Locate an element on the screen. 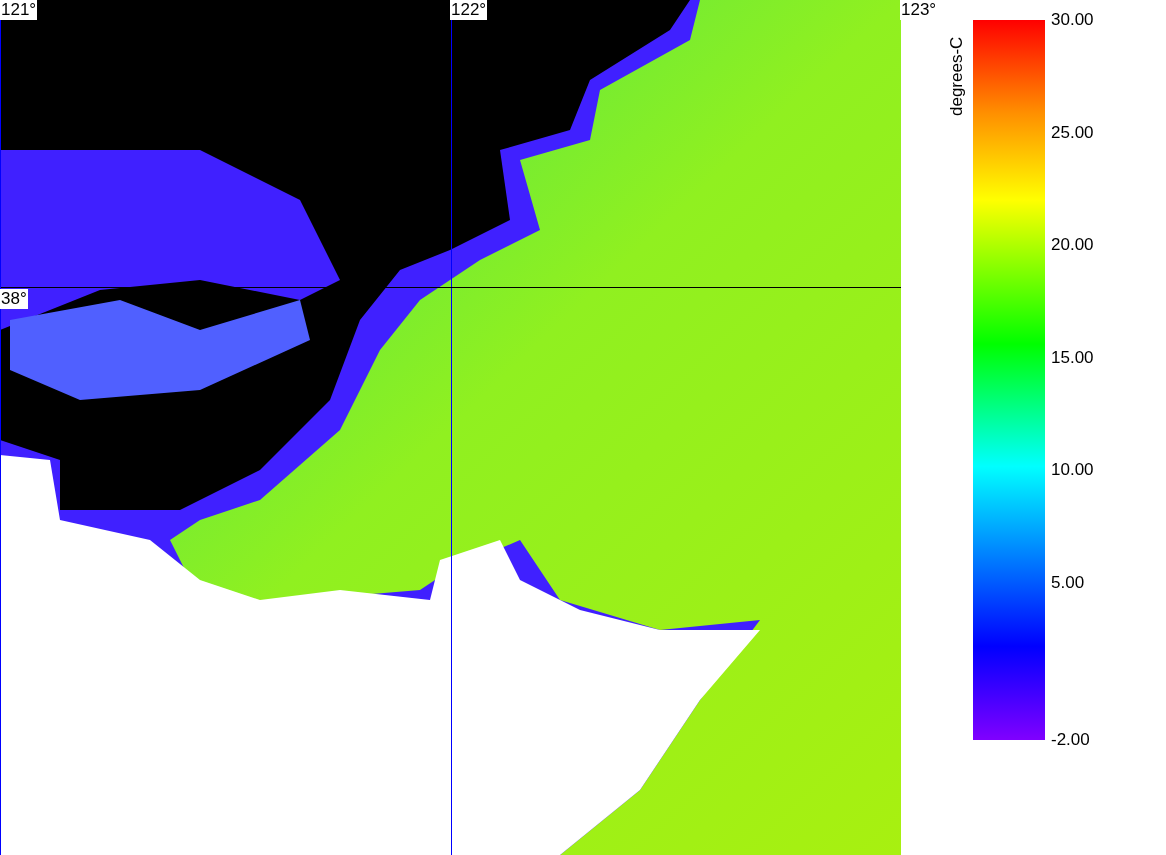 The width and height of the screenshot is (1166, 855). colorbar-tick-label: -2.00 is located at coordinates (1070, 740).